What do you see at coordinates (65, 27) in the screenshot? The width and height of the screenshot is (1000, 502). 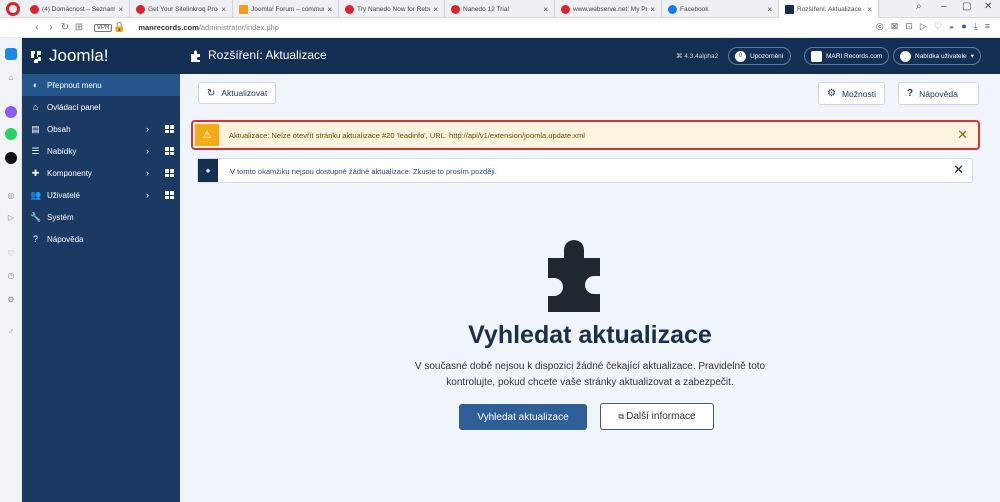 I see `reload-icon: ↻` at bounding box center [65, 27].